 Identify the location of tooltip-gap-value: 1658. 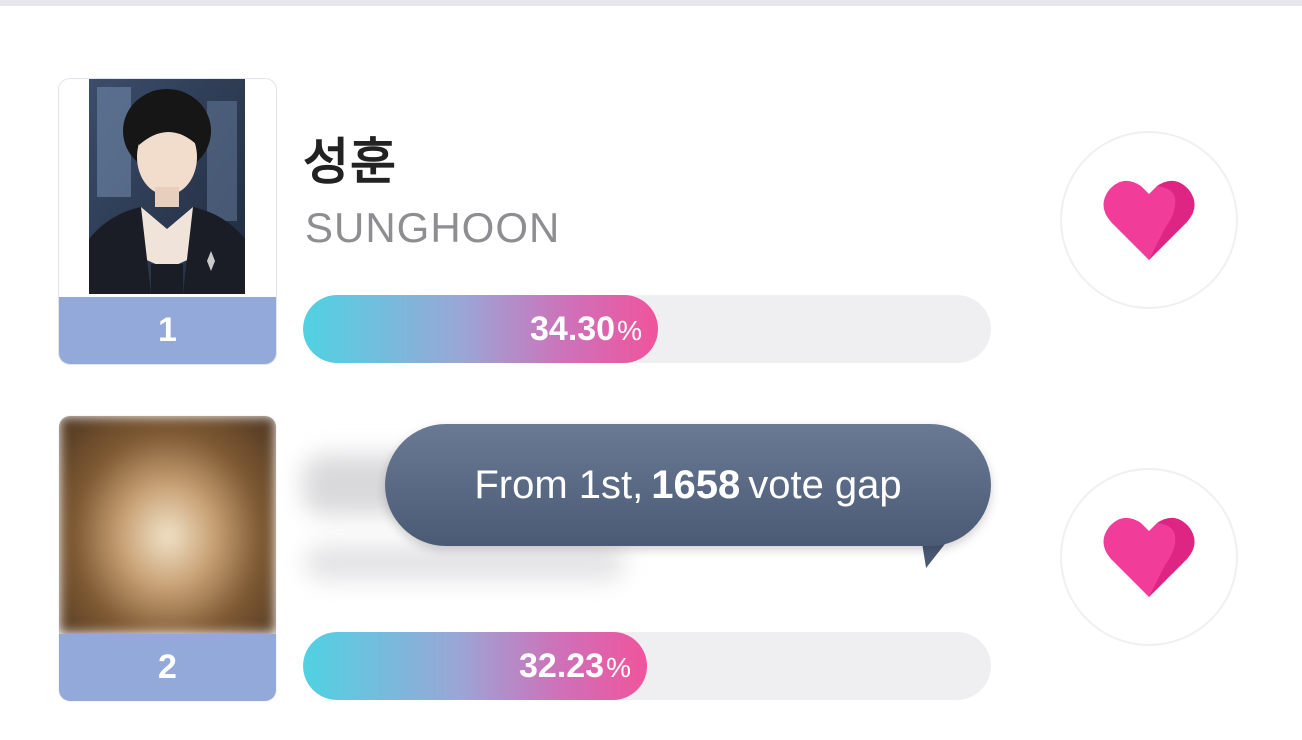
(696, 484).